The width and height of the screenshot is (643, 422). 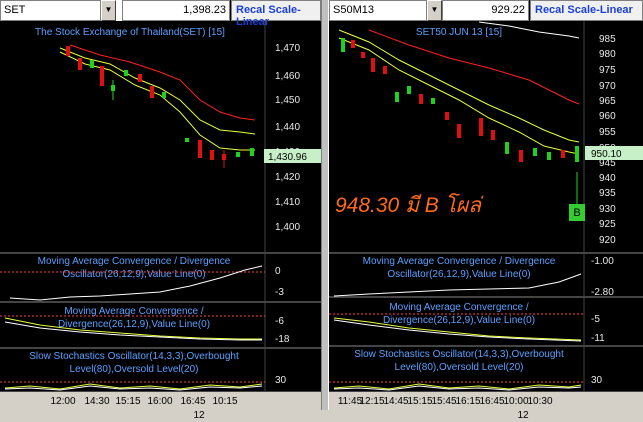 What do you see at coordinates (279, 292) in the screenshot?
I see `macd1-tick: -3` at bounding box center [279, 292].